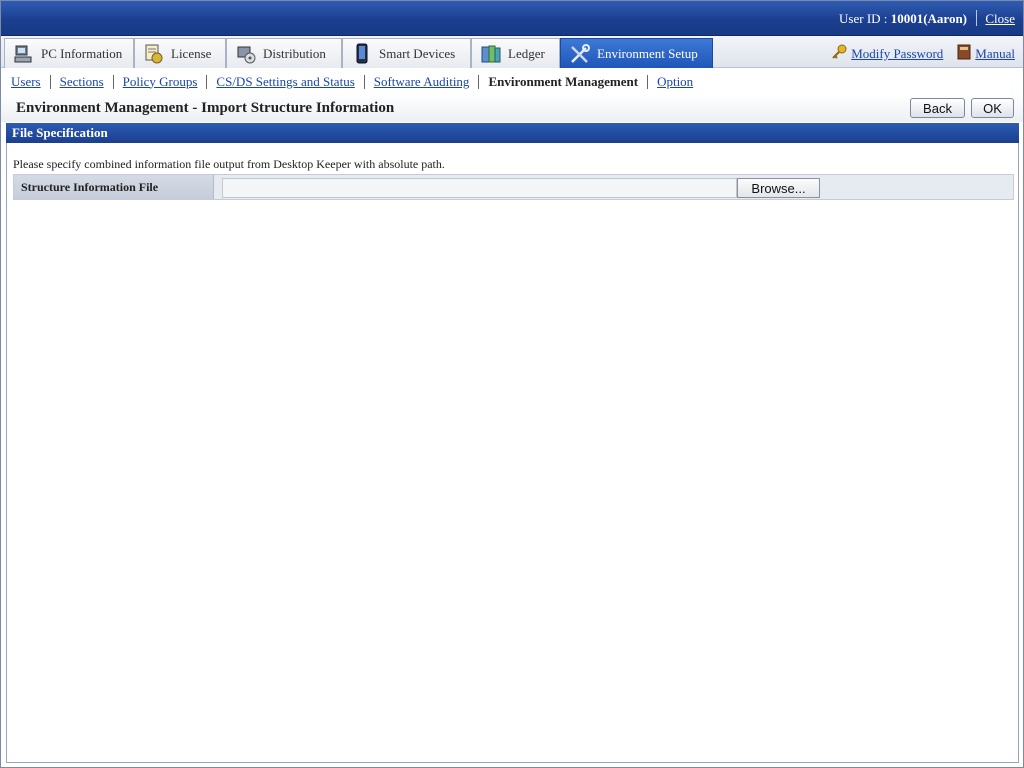  Describe the element at coordinates (479, 188) in the screenshot. I see `structure-file-input` at that location.